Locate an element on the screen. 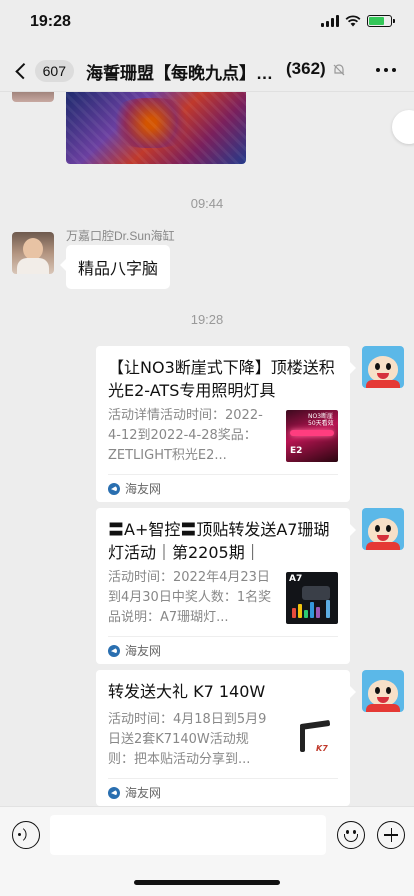  back-button: 607 is located at coordinates (44, 71).